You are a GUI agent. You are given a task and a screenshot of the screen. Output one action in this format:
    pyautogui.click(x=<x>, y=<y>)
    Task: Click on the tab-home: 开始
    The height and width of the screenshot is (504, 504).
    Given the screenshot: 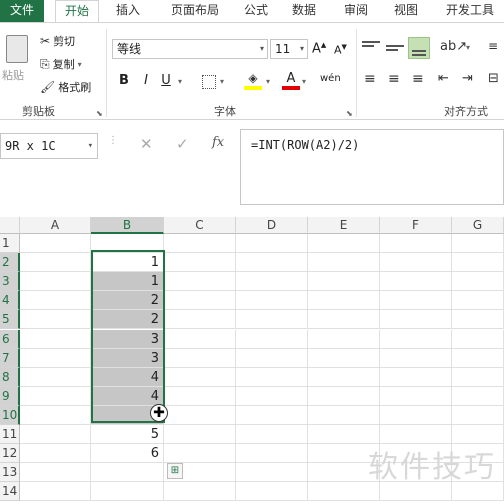 What is the action you would take?
    pyautogui.click(x=77, y=11)
    